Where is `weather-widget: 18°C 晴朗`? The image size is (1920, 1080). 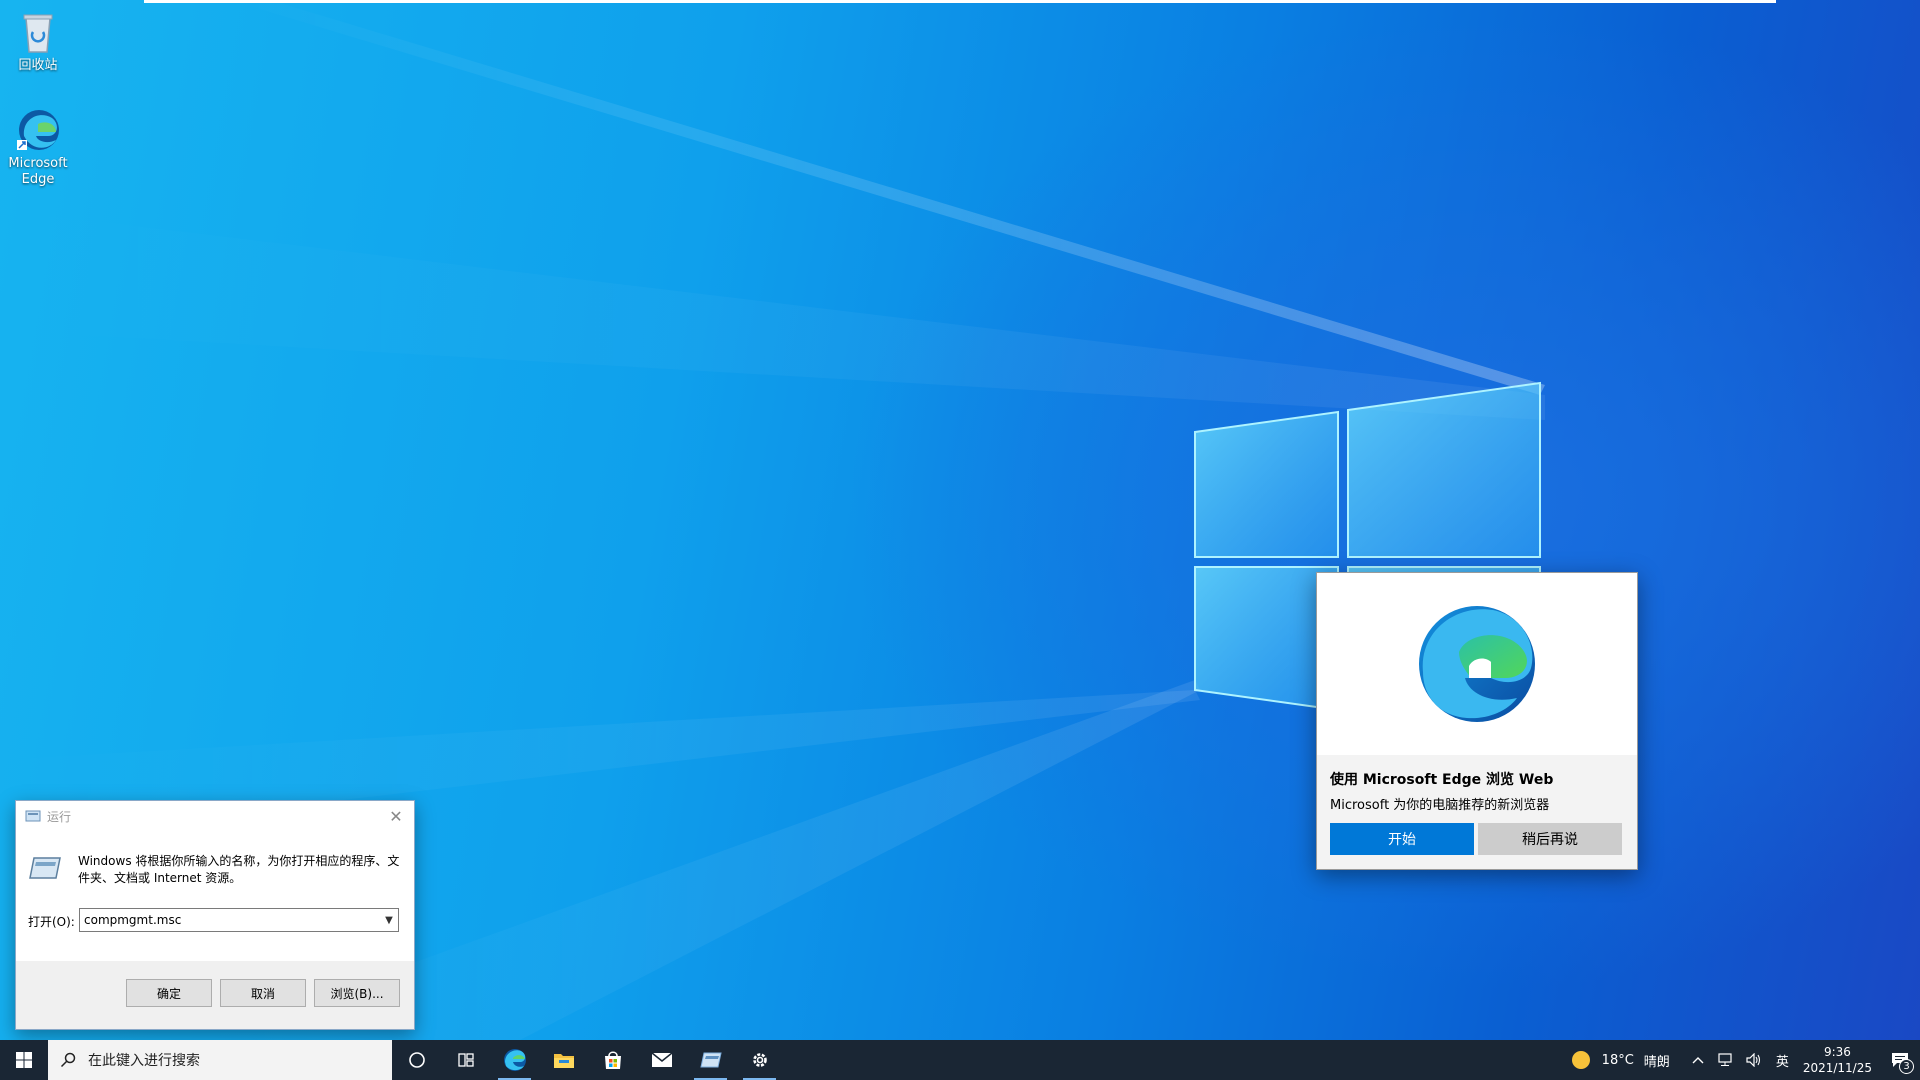
weather-widget: 18°C 晴朗 is located at coordinates (1620, 1060).